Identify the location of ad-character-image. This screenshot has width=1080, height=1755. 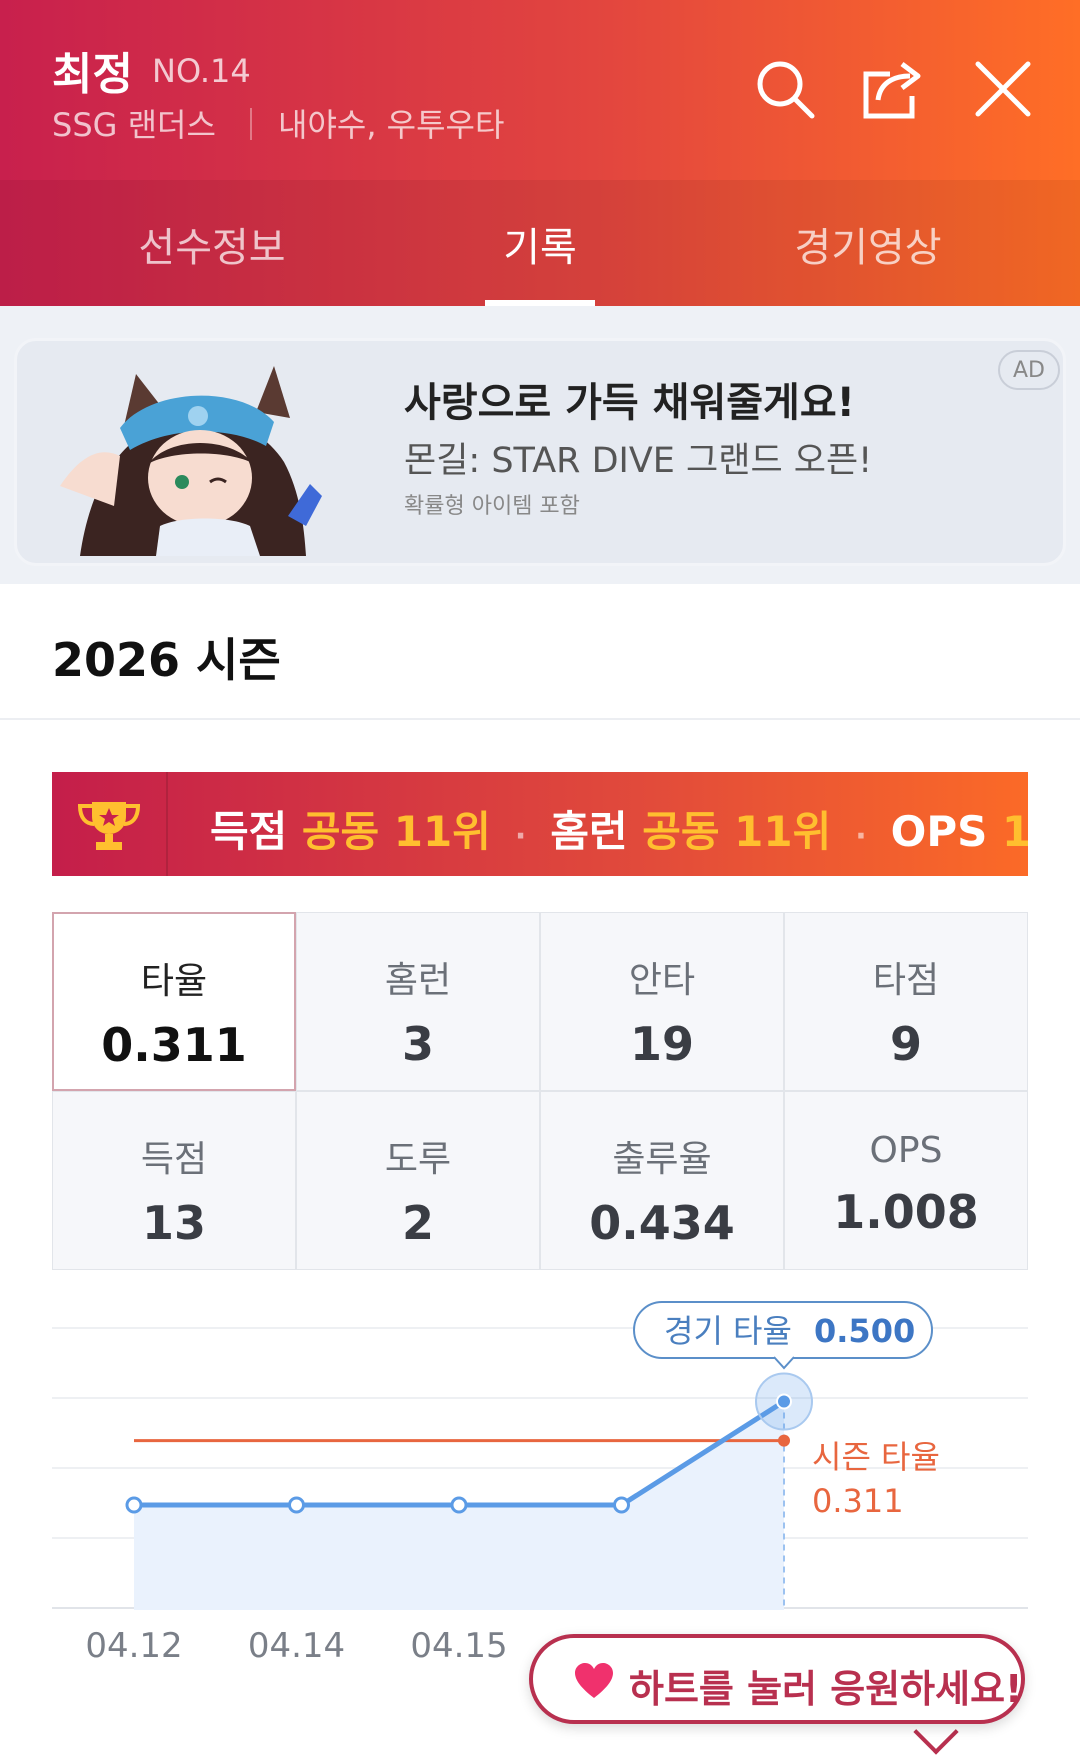
(191, 461).